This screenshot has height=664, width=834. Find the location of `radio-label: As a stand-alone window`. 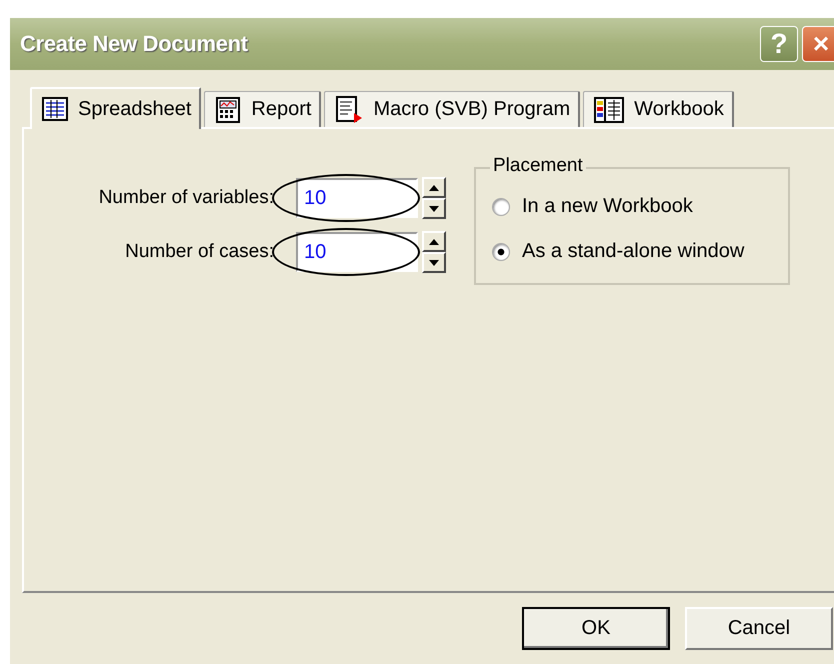

radio-label: As a stand-alone window is located at coordinates (633, 251).